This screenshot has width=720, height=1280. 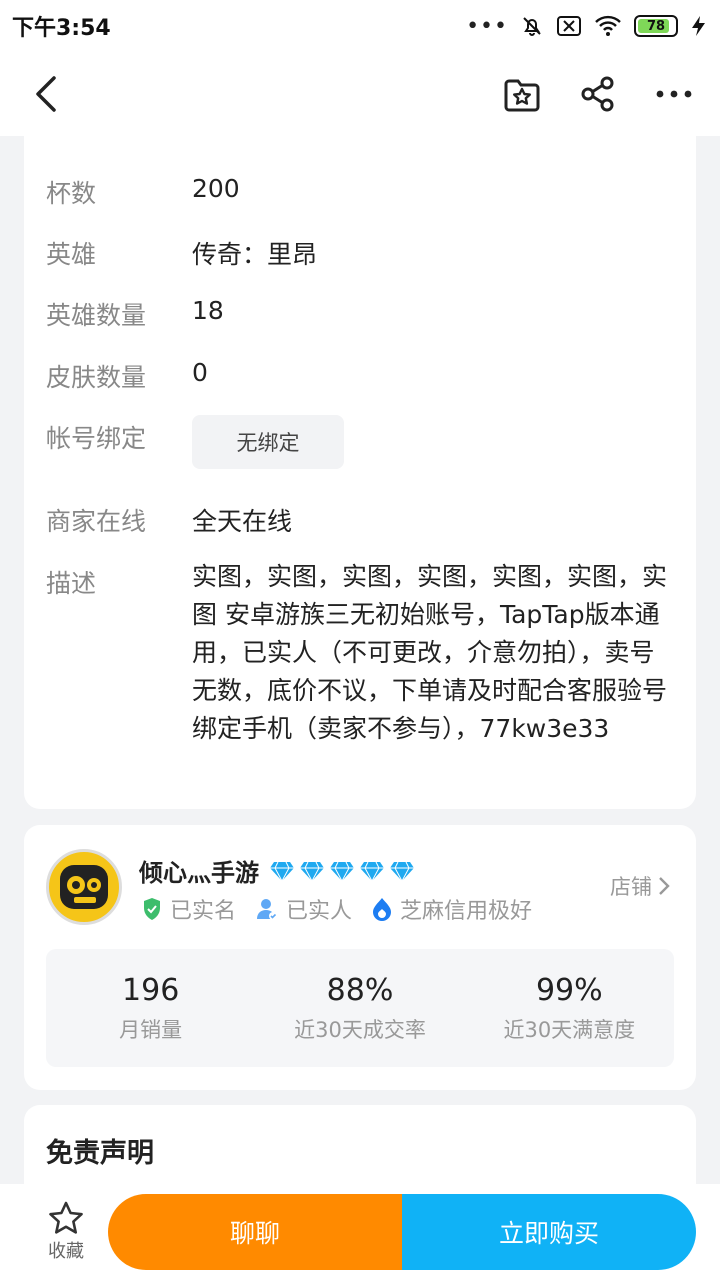 I want to click on avatar, so click(x=84, y=887).